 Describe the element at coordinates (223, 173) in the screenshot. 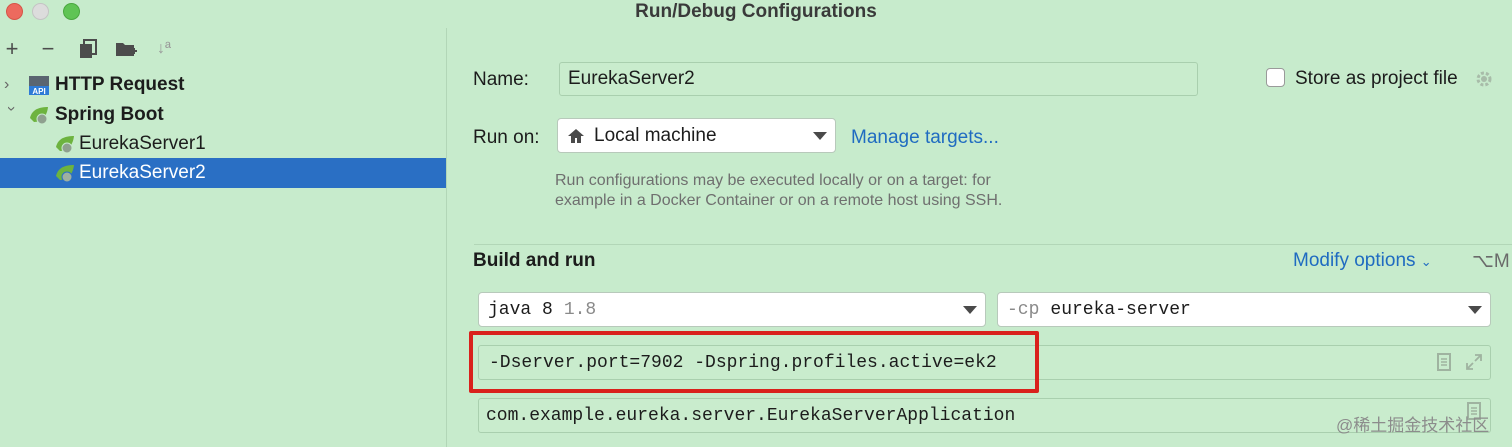

I see `tree-item-eurekaserver2: EurekaServer2` at that location.